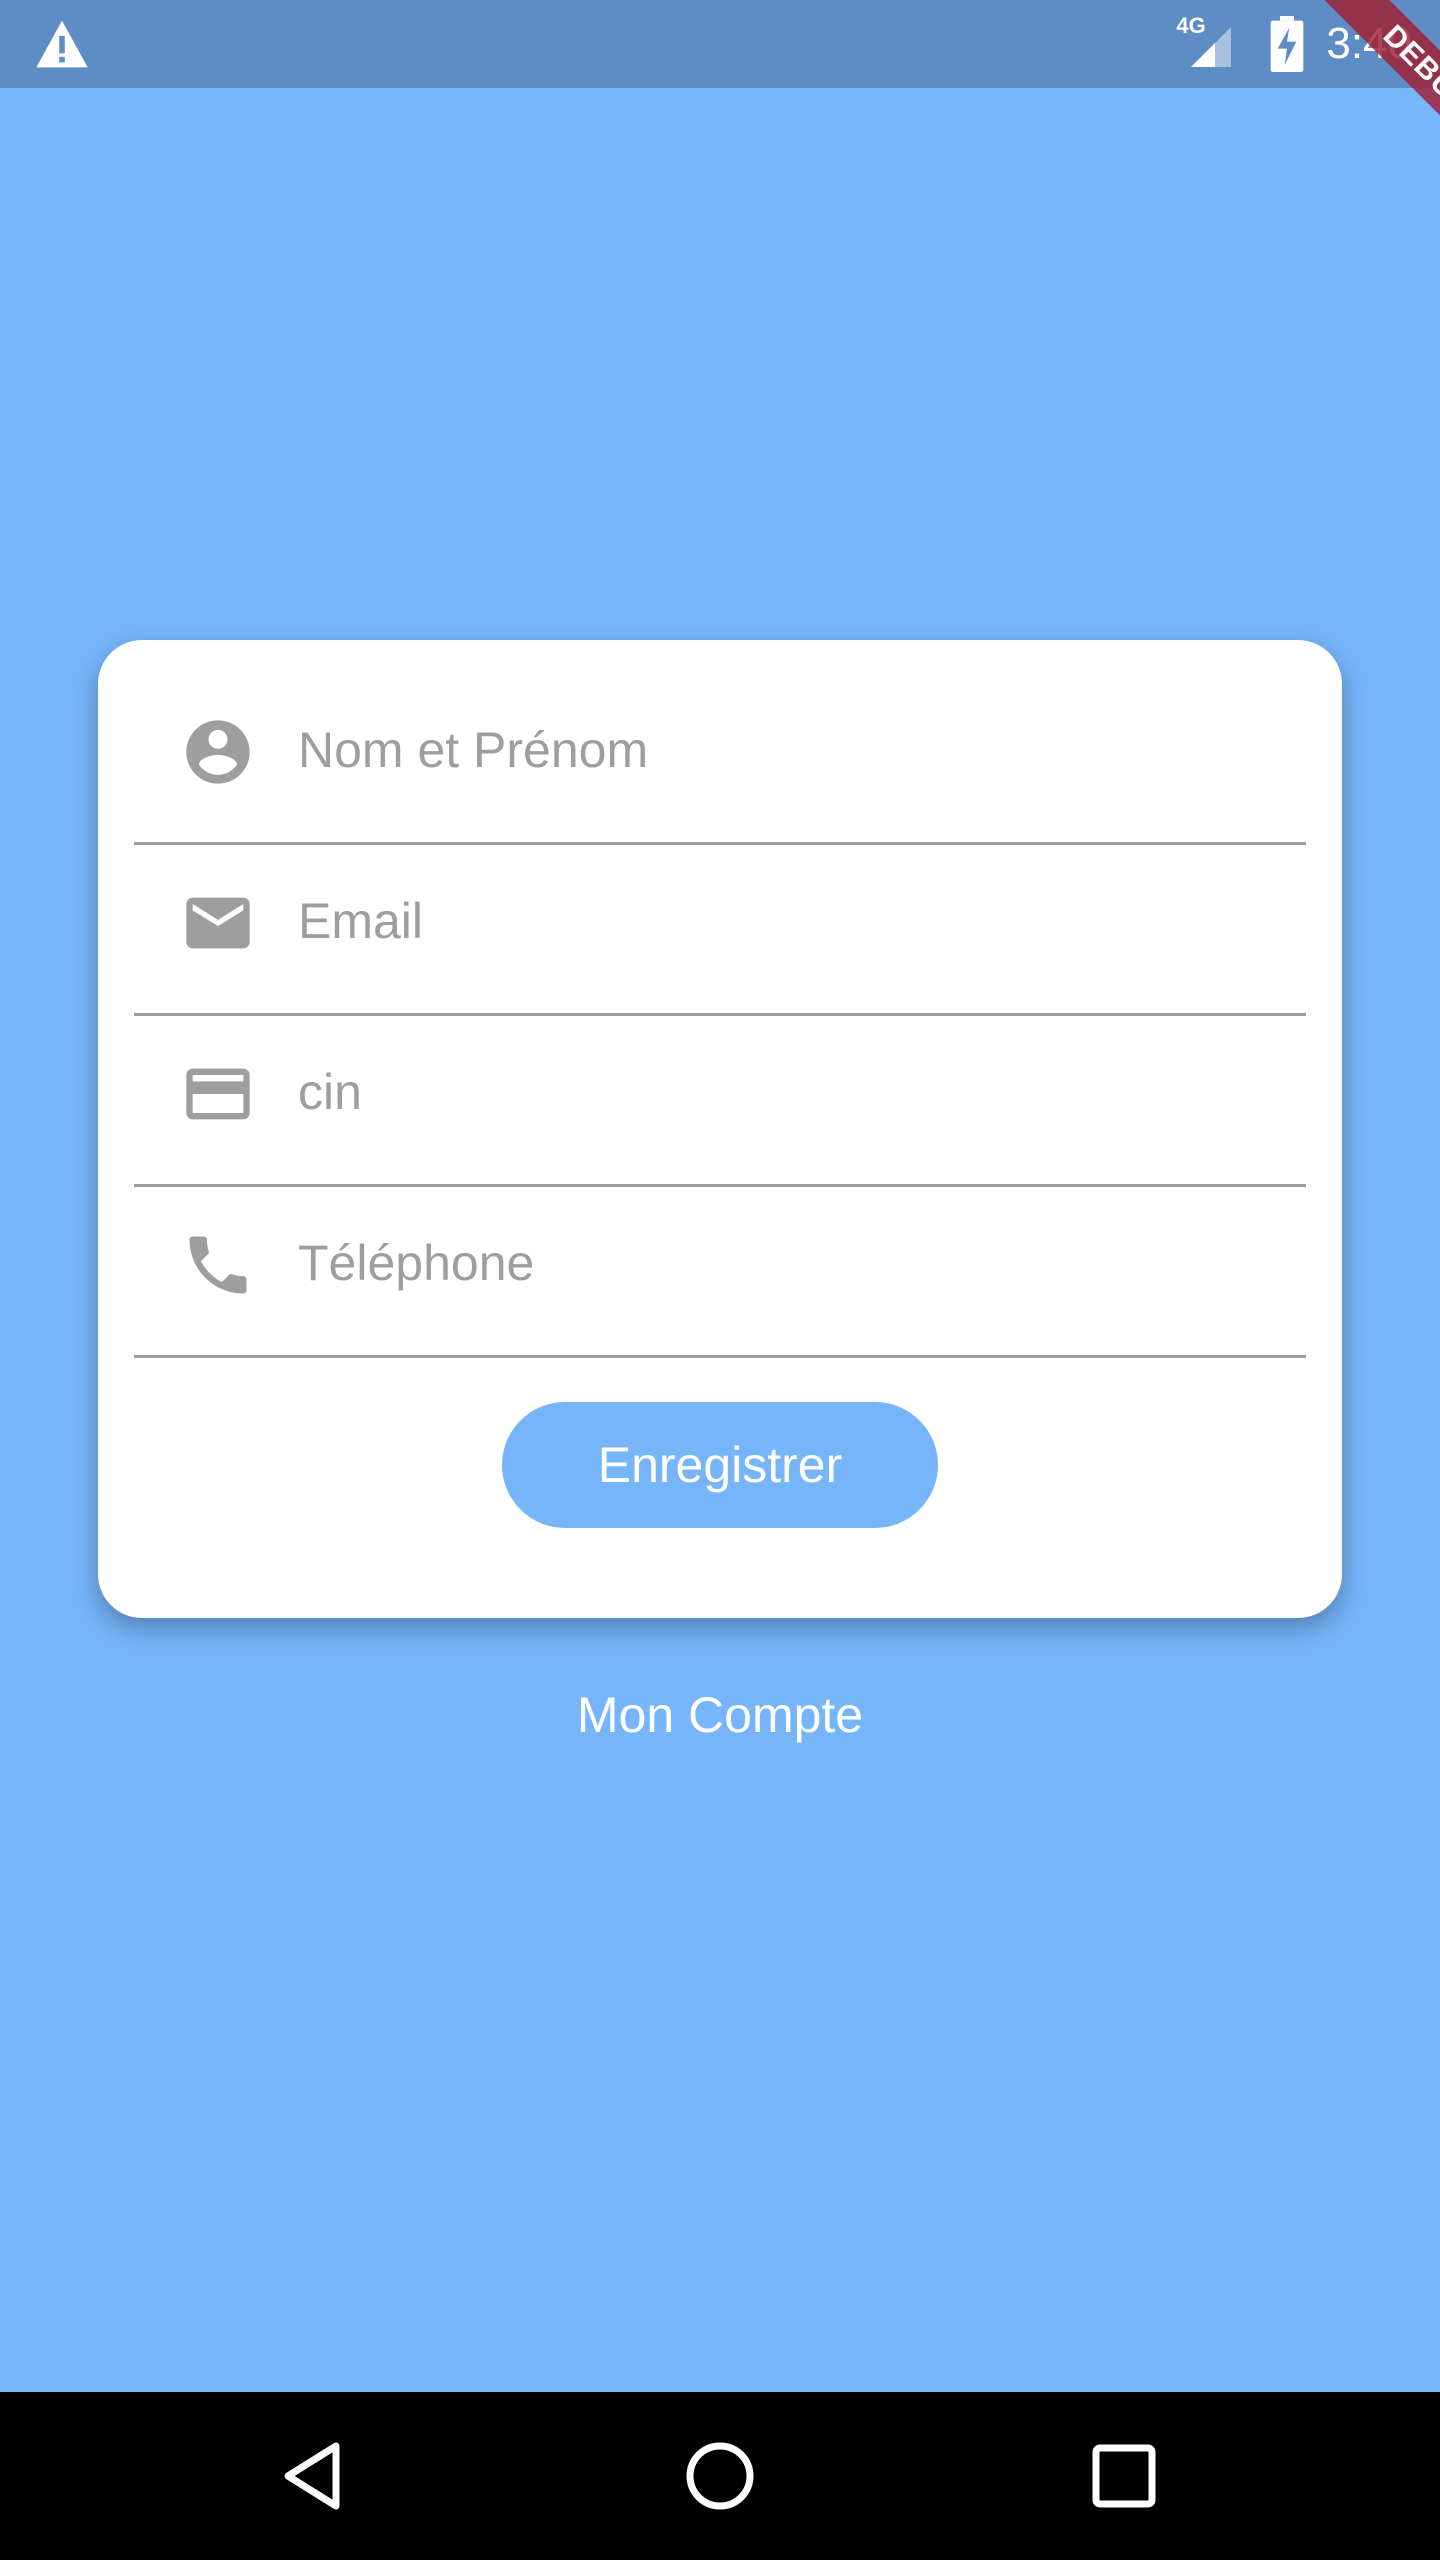 This screenshot has height=2560, width=1440. What do you see at coordinates (788, 921) in the screenshot?
I see `email-input` at bounding box center [788, 921].